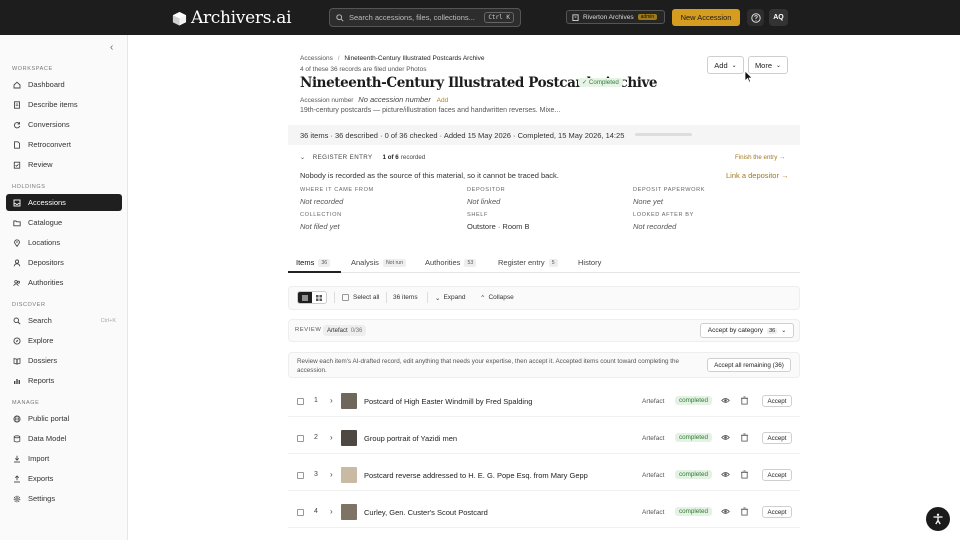  Describe the element at coordinates (64, 380) in the screenshot. I see `sidebar-item-reports: Reports` at that location.